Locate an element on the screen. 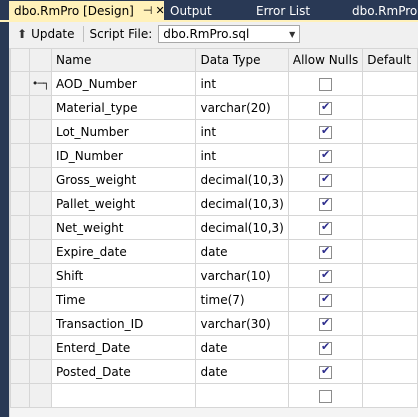  header-data-type: Data Type is located at coordinates (242, 60).